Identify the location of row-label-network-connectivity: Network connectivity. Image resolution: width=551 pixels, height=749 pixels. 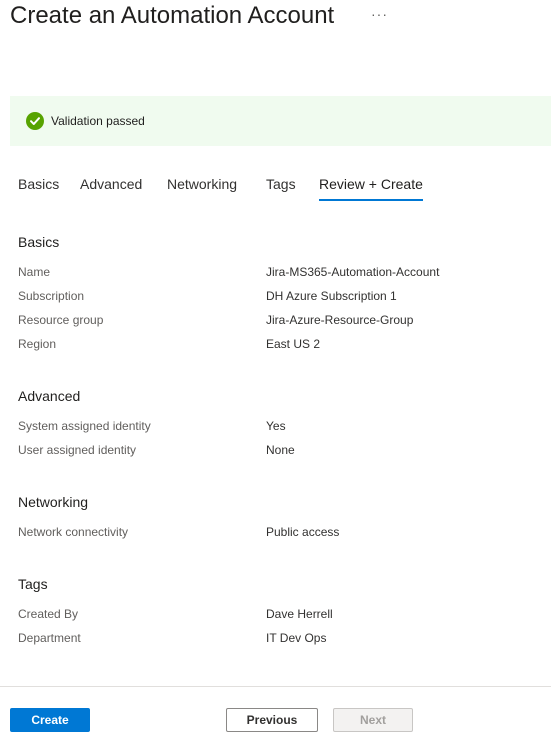
(73, 532).